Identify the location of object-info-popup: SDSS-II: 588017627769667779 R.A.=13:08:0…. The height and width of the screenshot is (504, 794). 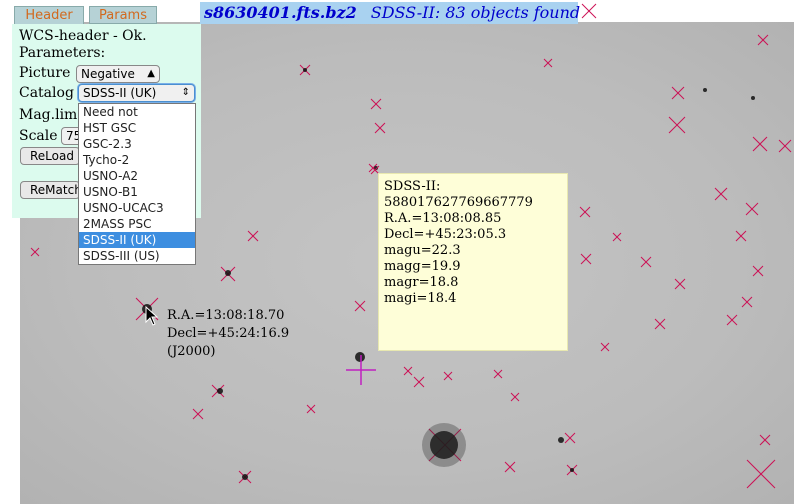
(473, 262).